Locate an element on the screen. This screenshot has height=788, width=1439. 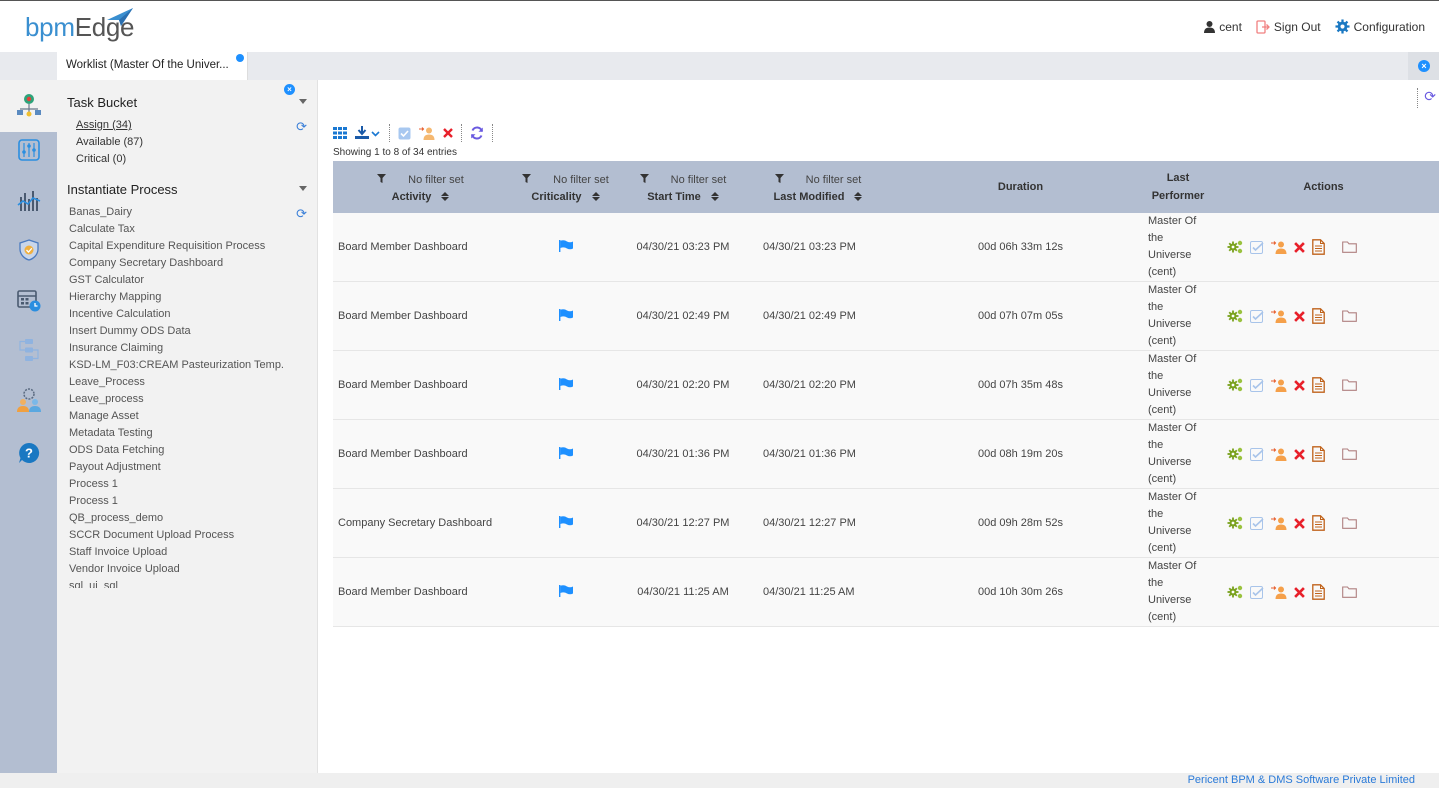
process-item: Staff Invoice Upload is located at coordinates (176, 552).